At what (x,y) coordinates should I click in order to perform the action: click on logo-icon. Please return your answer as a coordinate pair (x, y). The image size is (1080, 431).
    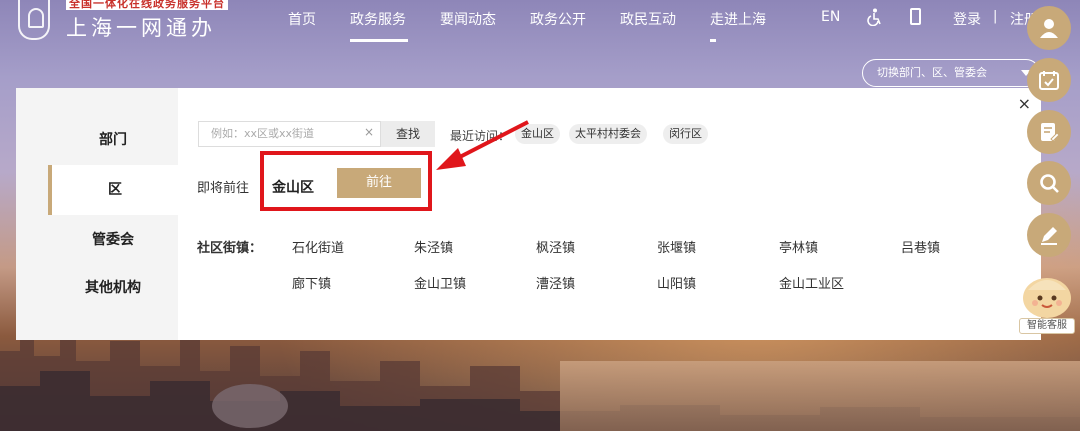
    Looking at the image, I should click on (34, 20).